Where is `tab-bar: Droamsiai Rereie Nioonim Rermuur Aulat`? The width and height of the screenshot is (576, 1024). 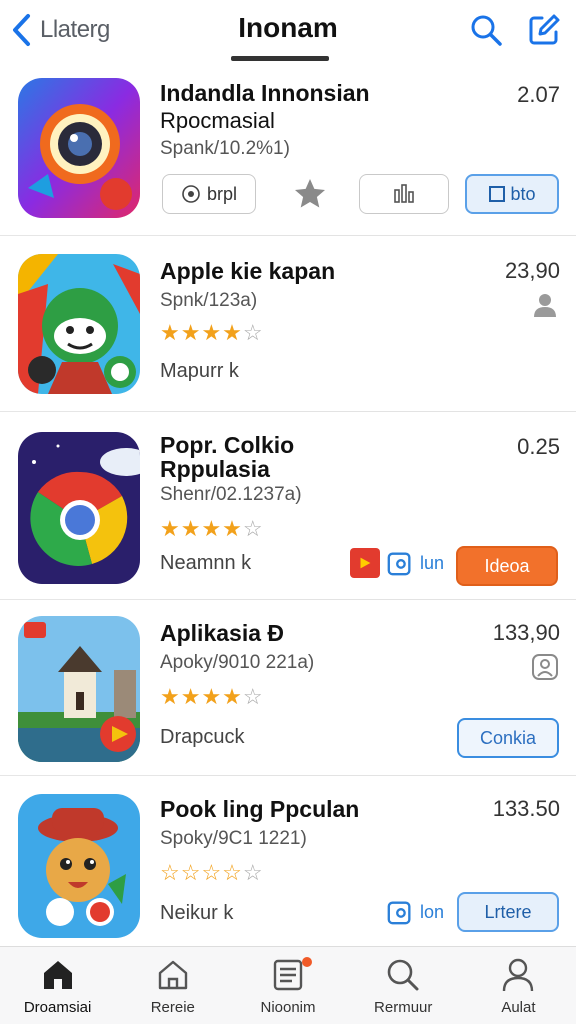 tab-bar: Droamsiai Rereie Nioonim Rermuur Aulat is located at coordinates (288, 985).